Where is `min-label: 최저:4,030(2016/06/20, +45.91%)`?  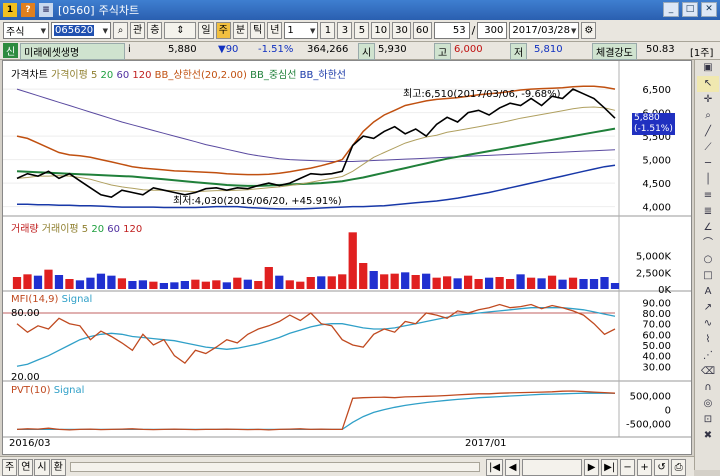
min-label: 최저:4,030(2016/06/20, +45.91%) is located at coordinates (257, 201).